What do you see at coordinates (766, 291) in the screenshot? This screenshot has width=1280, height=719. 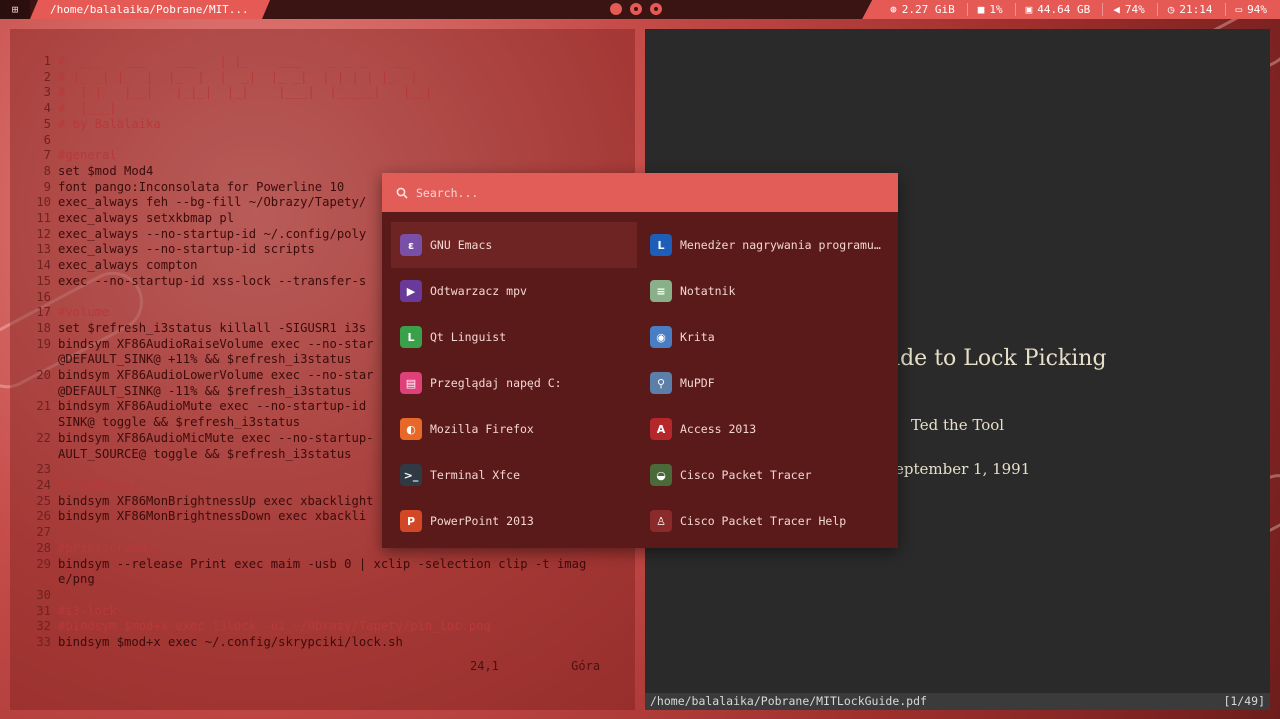 I see `app-item: ≡ Notatnik` at bounding box center [766, 291].